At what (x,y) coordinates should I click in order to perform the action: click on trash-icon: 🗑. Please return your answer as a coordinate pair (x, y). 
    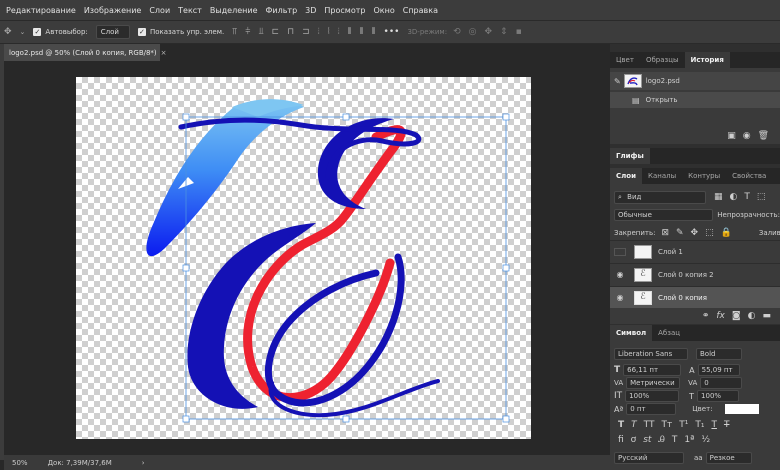
    Looking at the image, I should click on (763, 136).